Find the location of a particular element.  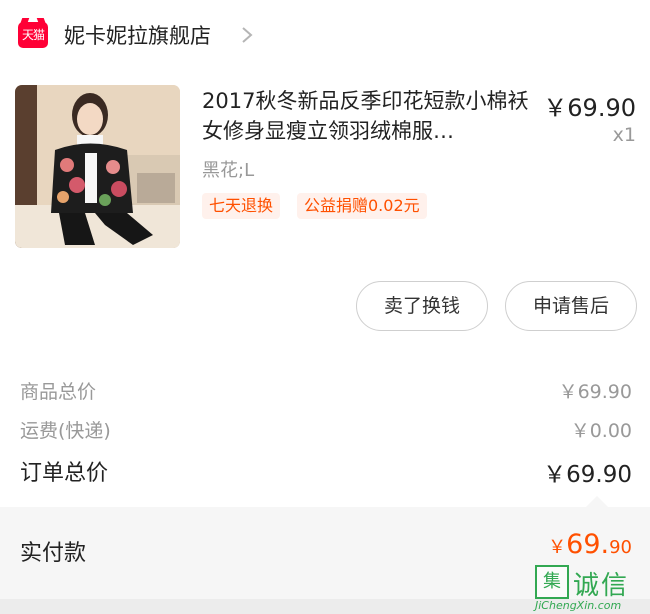

shipping-label: 运费(快递) is located at coordinates (65, 431).